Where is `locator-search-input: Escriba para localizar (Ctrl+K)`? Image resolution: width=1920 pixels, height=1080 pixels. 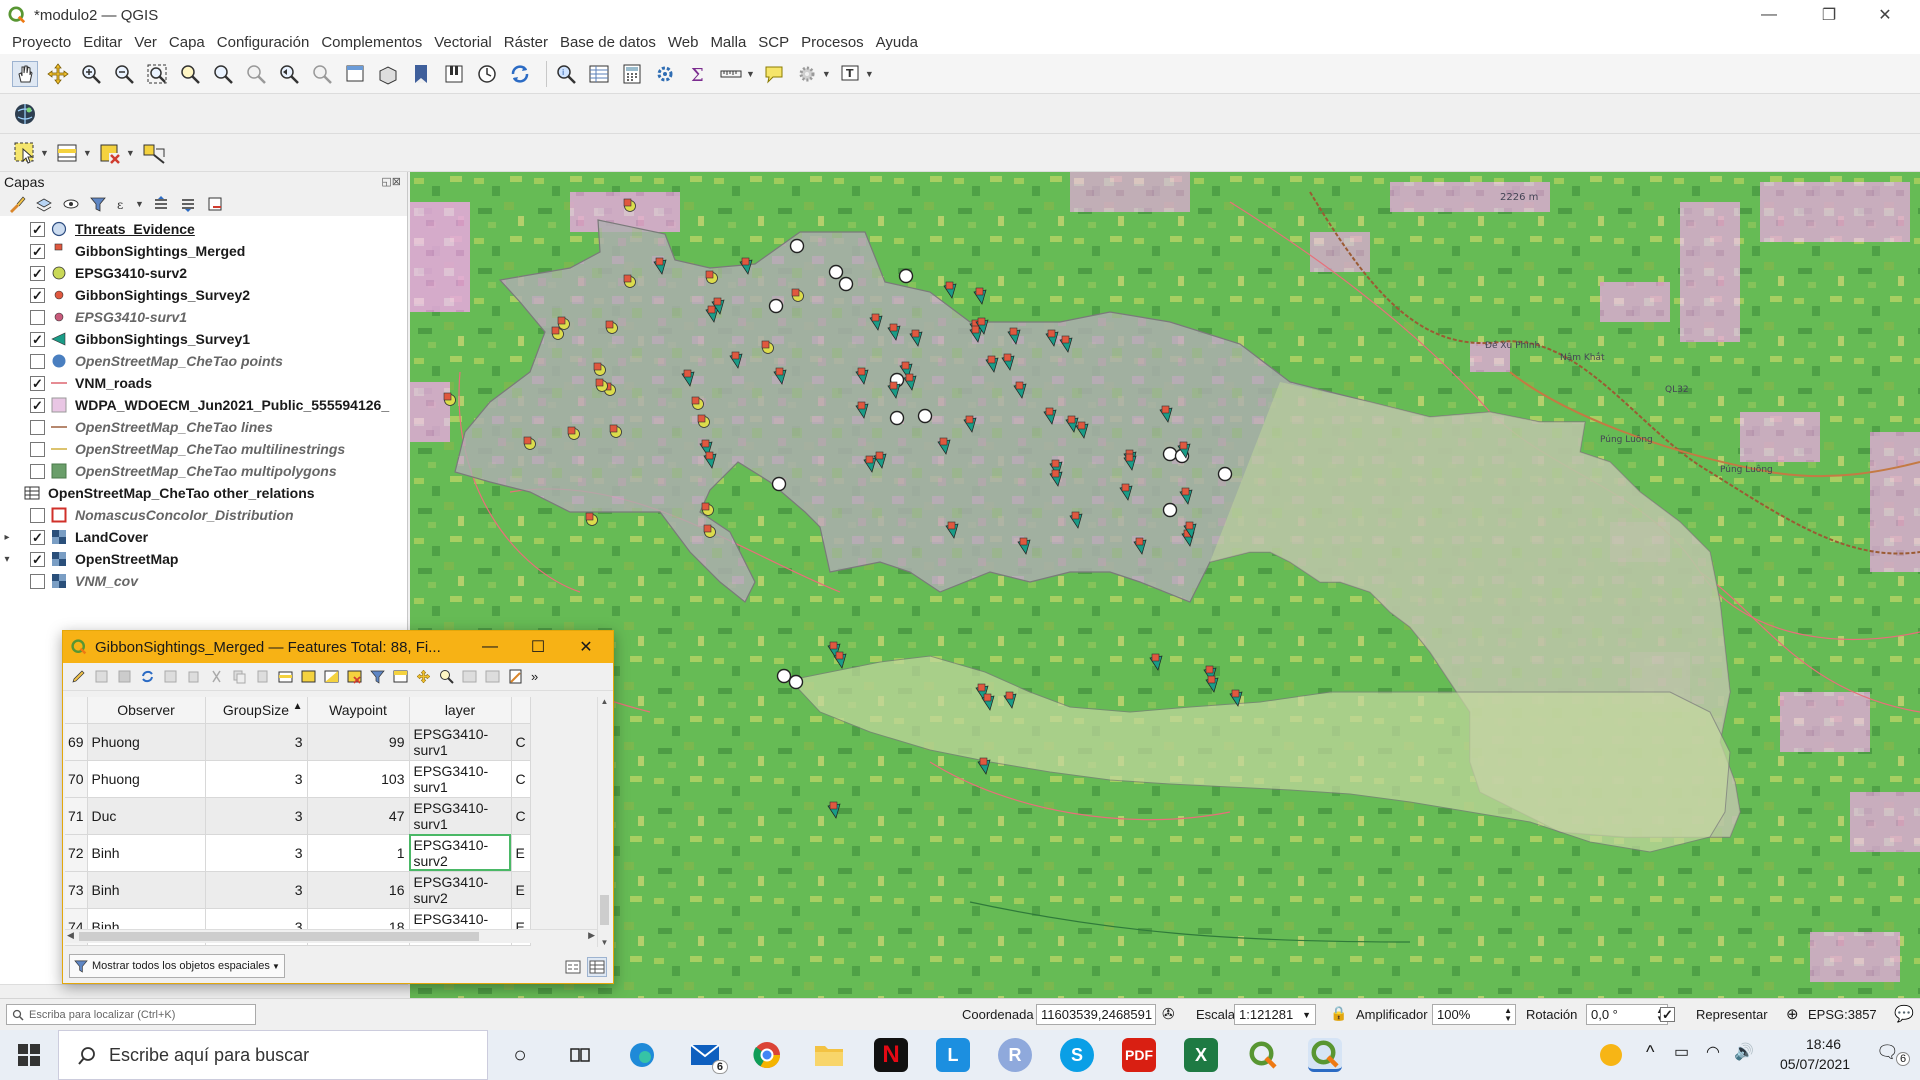 locator-search-input: Escriba para localizar (Ctrl+K) is located at coordinates (131, 1014).